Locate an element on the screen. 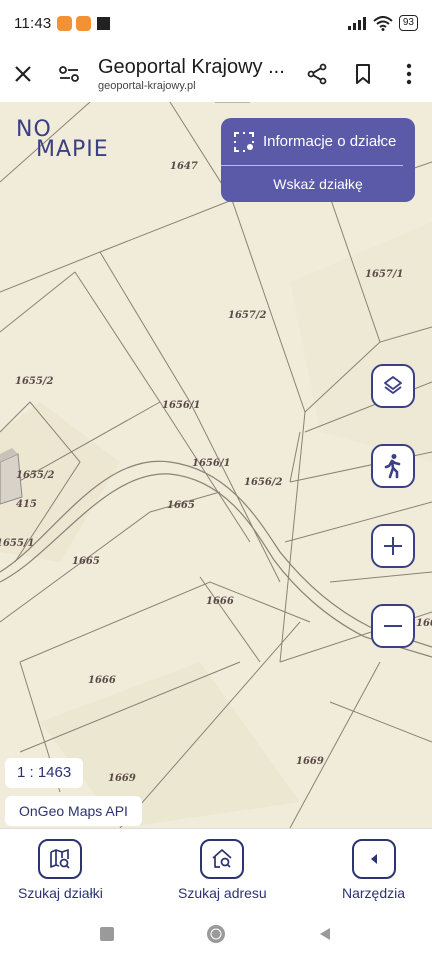 The image size is (432, 960). zoom-in-button is located at coordinates (393, 546).